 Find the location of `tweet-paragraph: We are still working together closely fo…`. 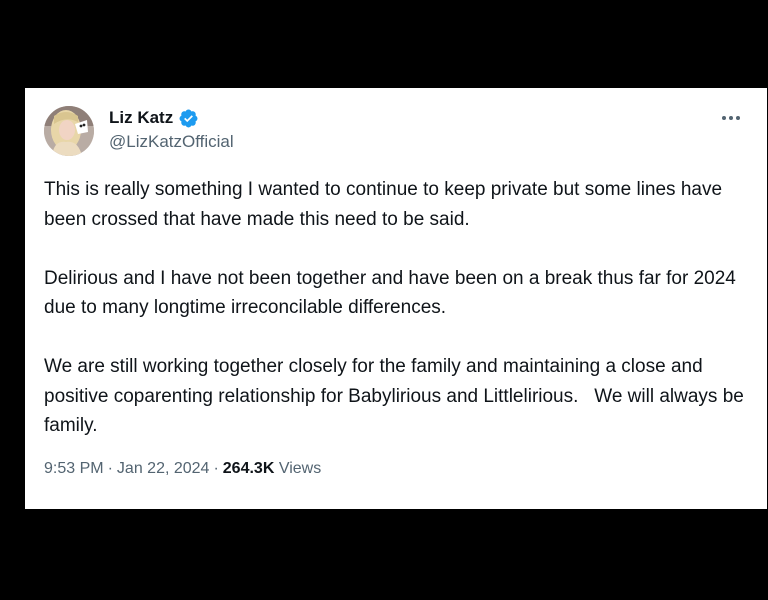

tweet-paragraph: We are still working together closely fo… is located at coordinates (397, 396).